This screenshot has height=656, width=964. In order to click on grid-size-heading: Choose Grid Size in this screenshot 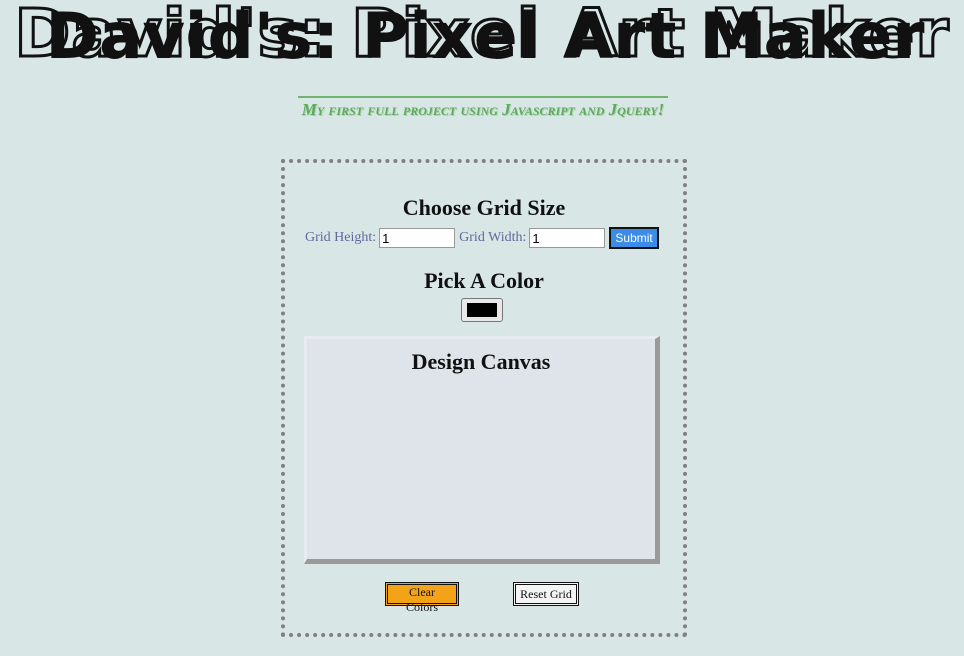, I will do `click(484, 207)`.